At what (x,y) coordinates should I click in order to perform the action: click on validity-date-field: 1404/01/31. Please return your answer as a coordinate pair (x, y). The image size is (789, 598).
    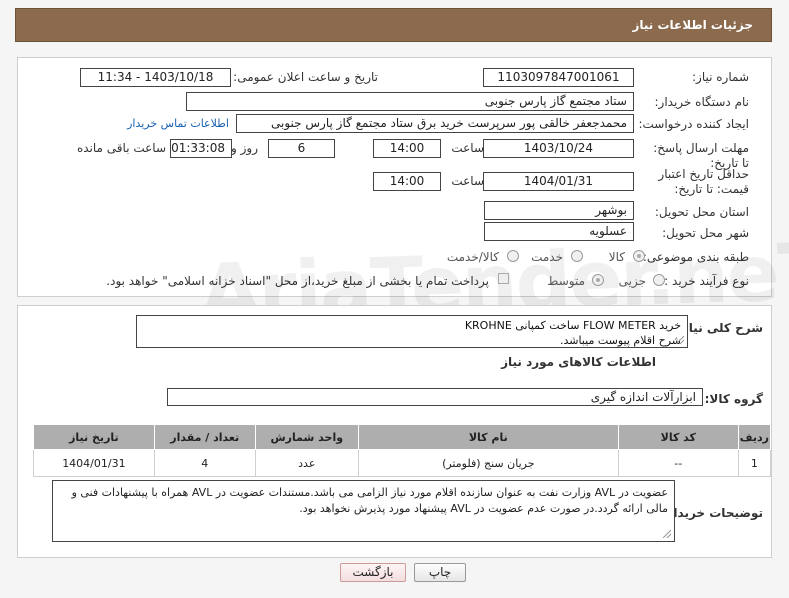
    Looking at the image, I should click on (558, 181).